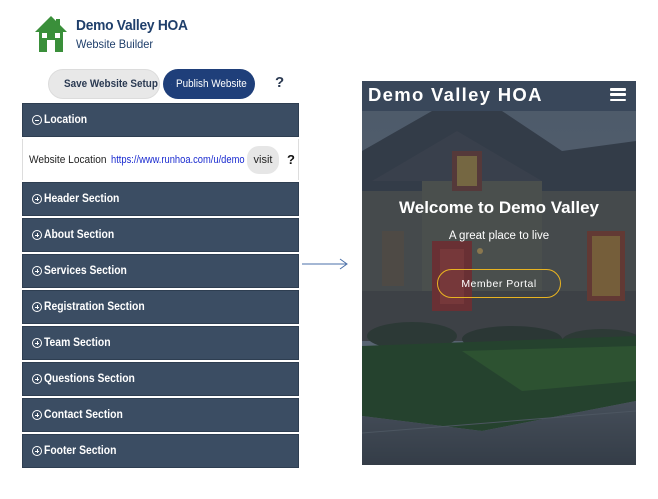  Describe the element at coordinates (82, 199) in the screenshot. I see `section-label: Header Section` at that location.